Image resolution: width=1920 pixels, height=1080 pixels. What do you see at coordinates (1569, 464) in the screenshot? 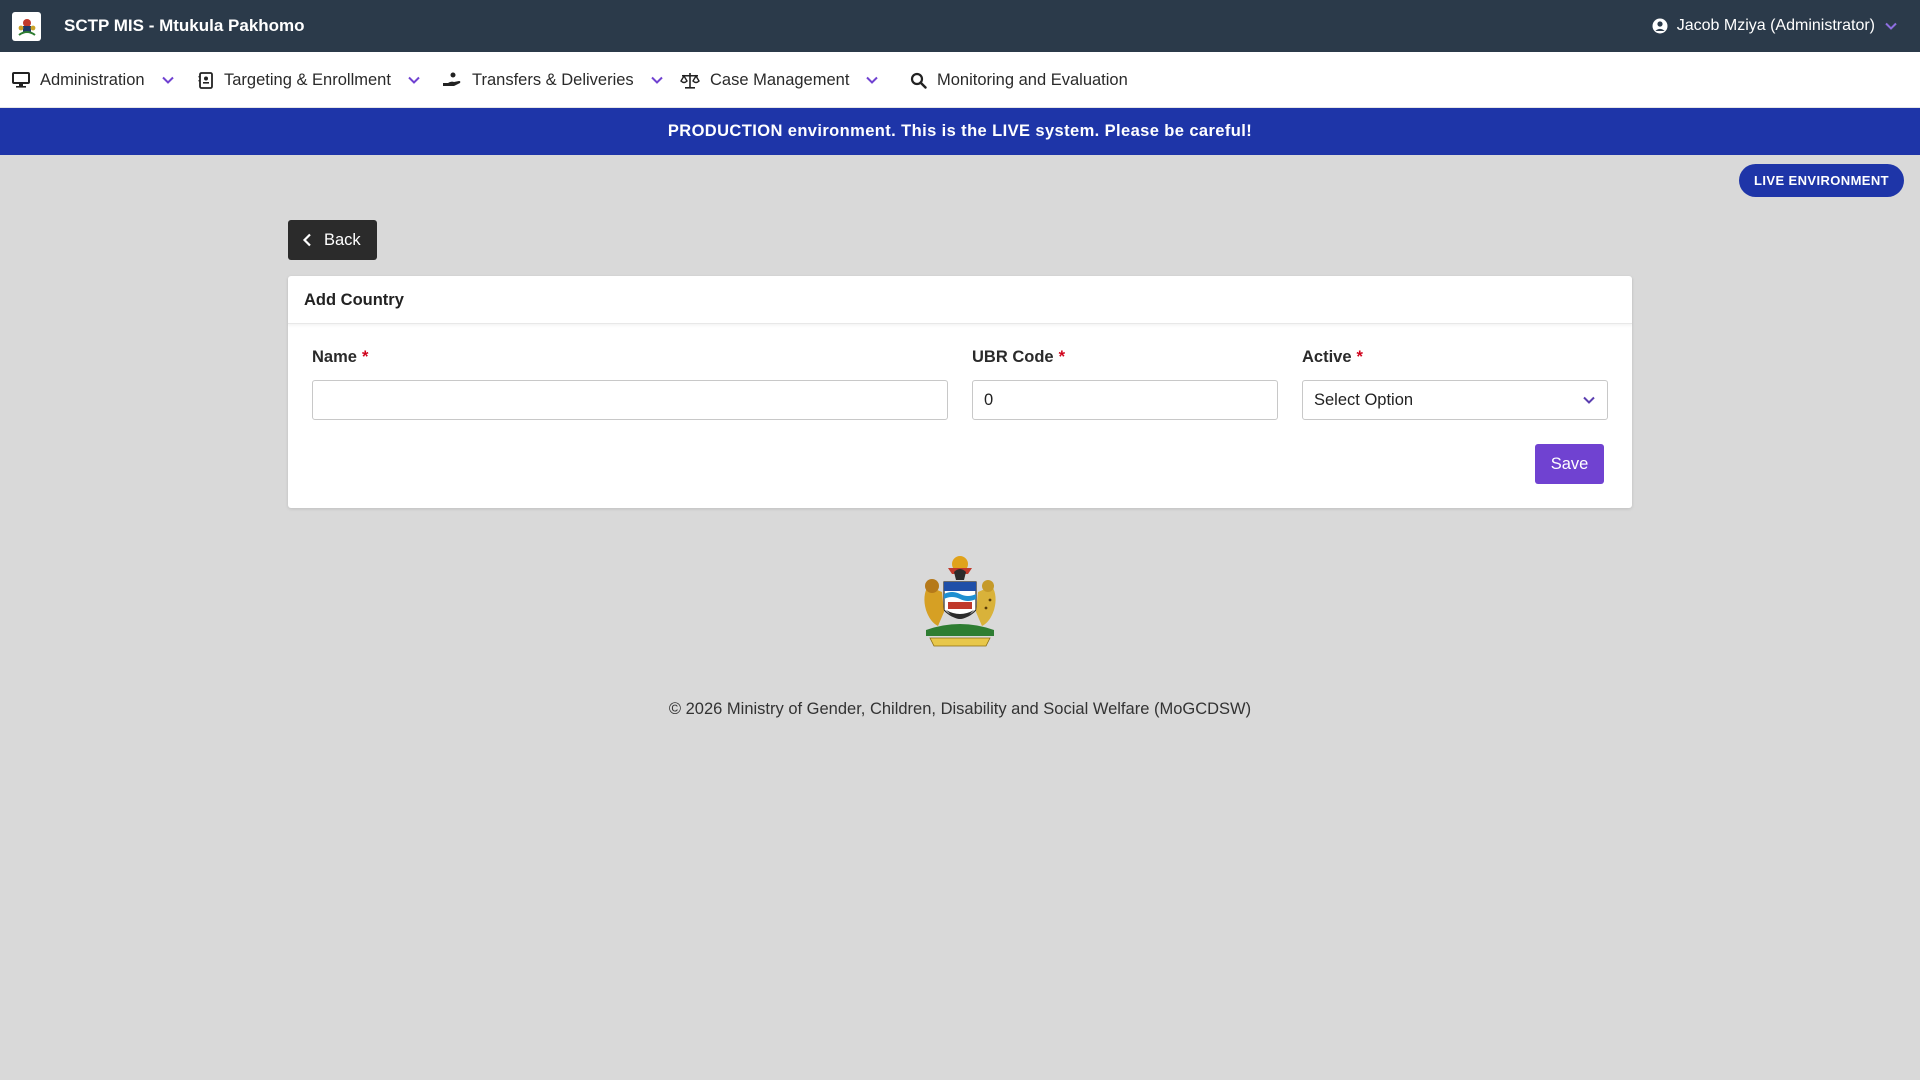
I see `save-button: Save` at bounding box center [1569, 464].